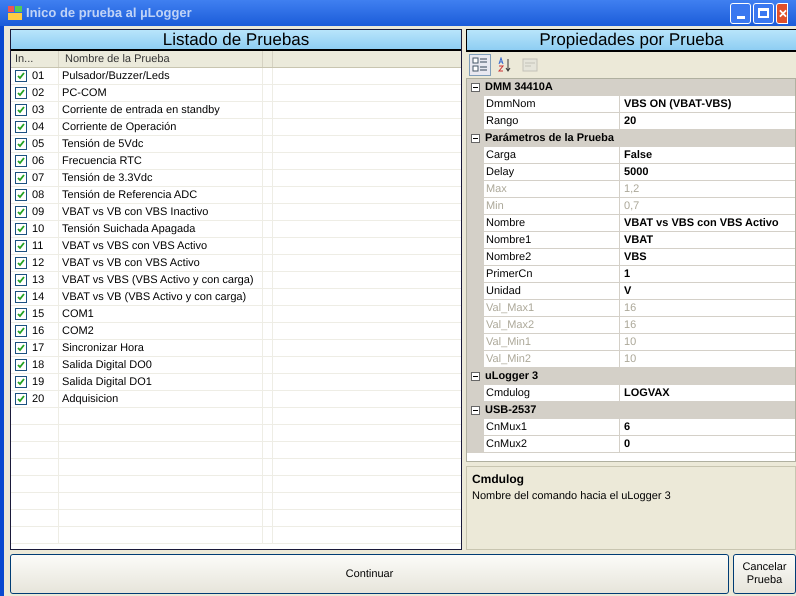 This screenshot has width=796, height=596. Describe the element at coordinates (38, 110) in the screenshot. I see `test-number: 03` at that location.